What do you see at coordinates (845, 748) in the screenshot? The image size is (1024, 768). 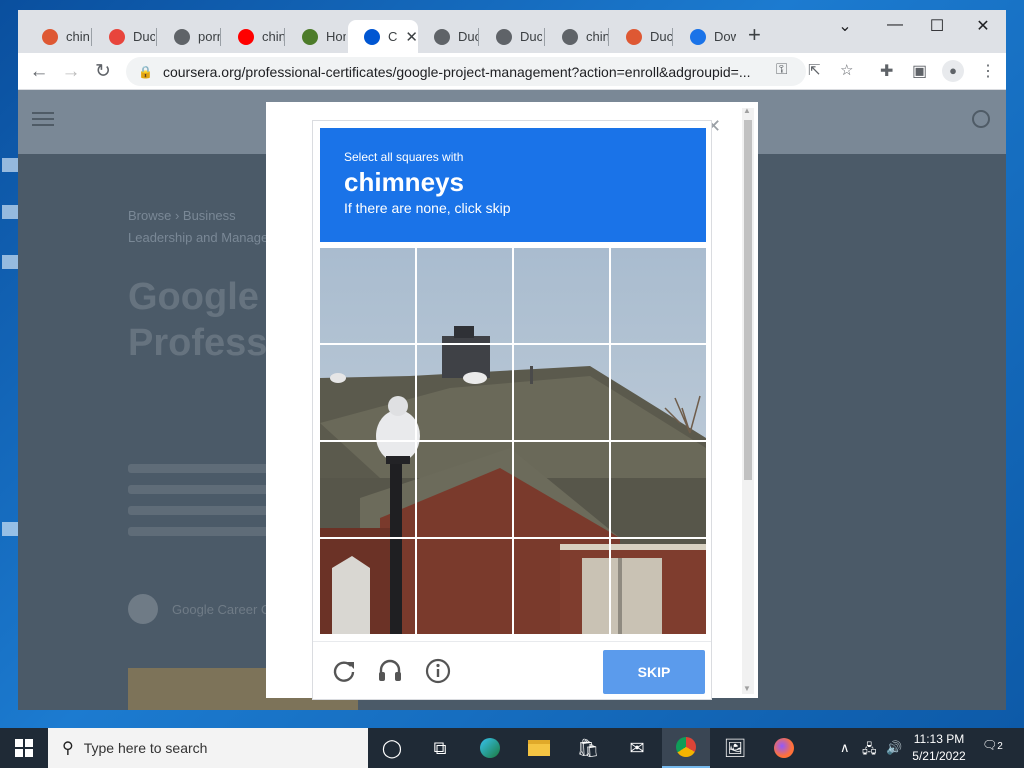 I see `show-hidden-icons: ∧` at bounding box center [845, 748].